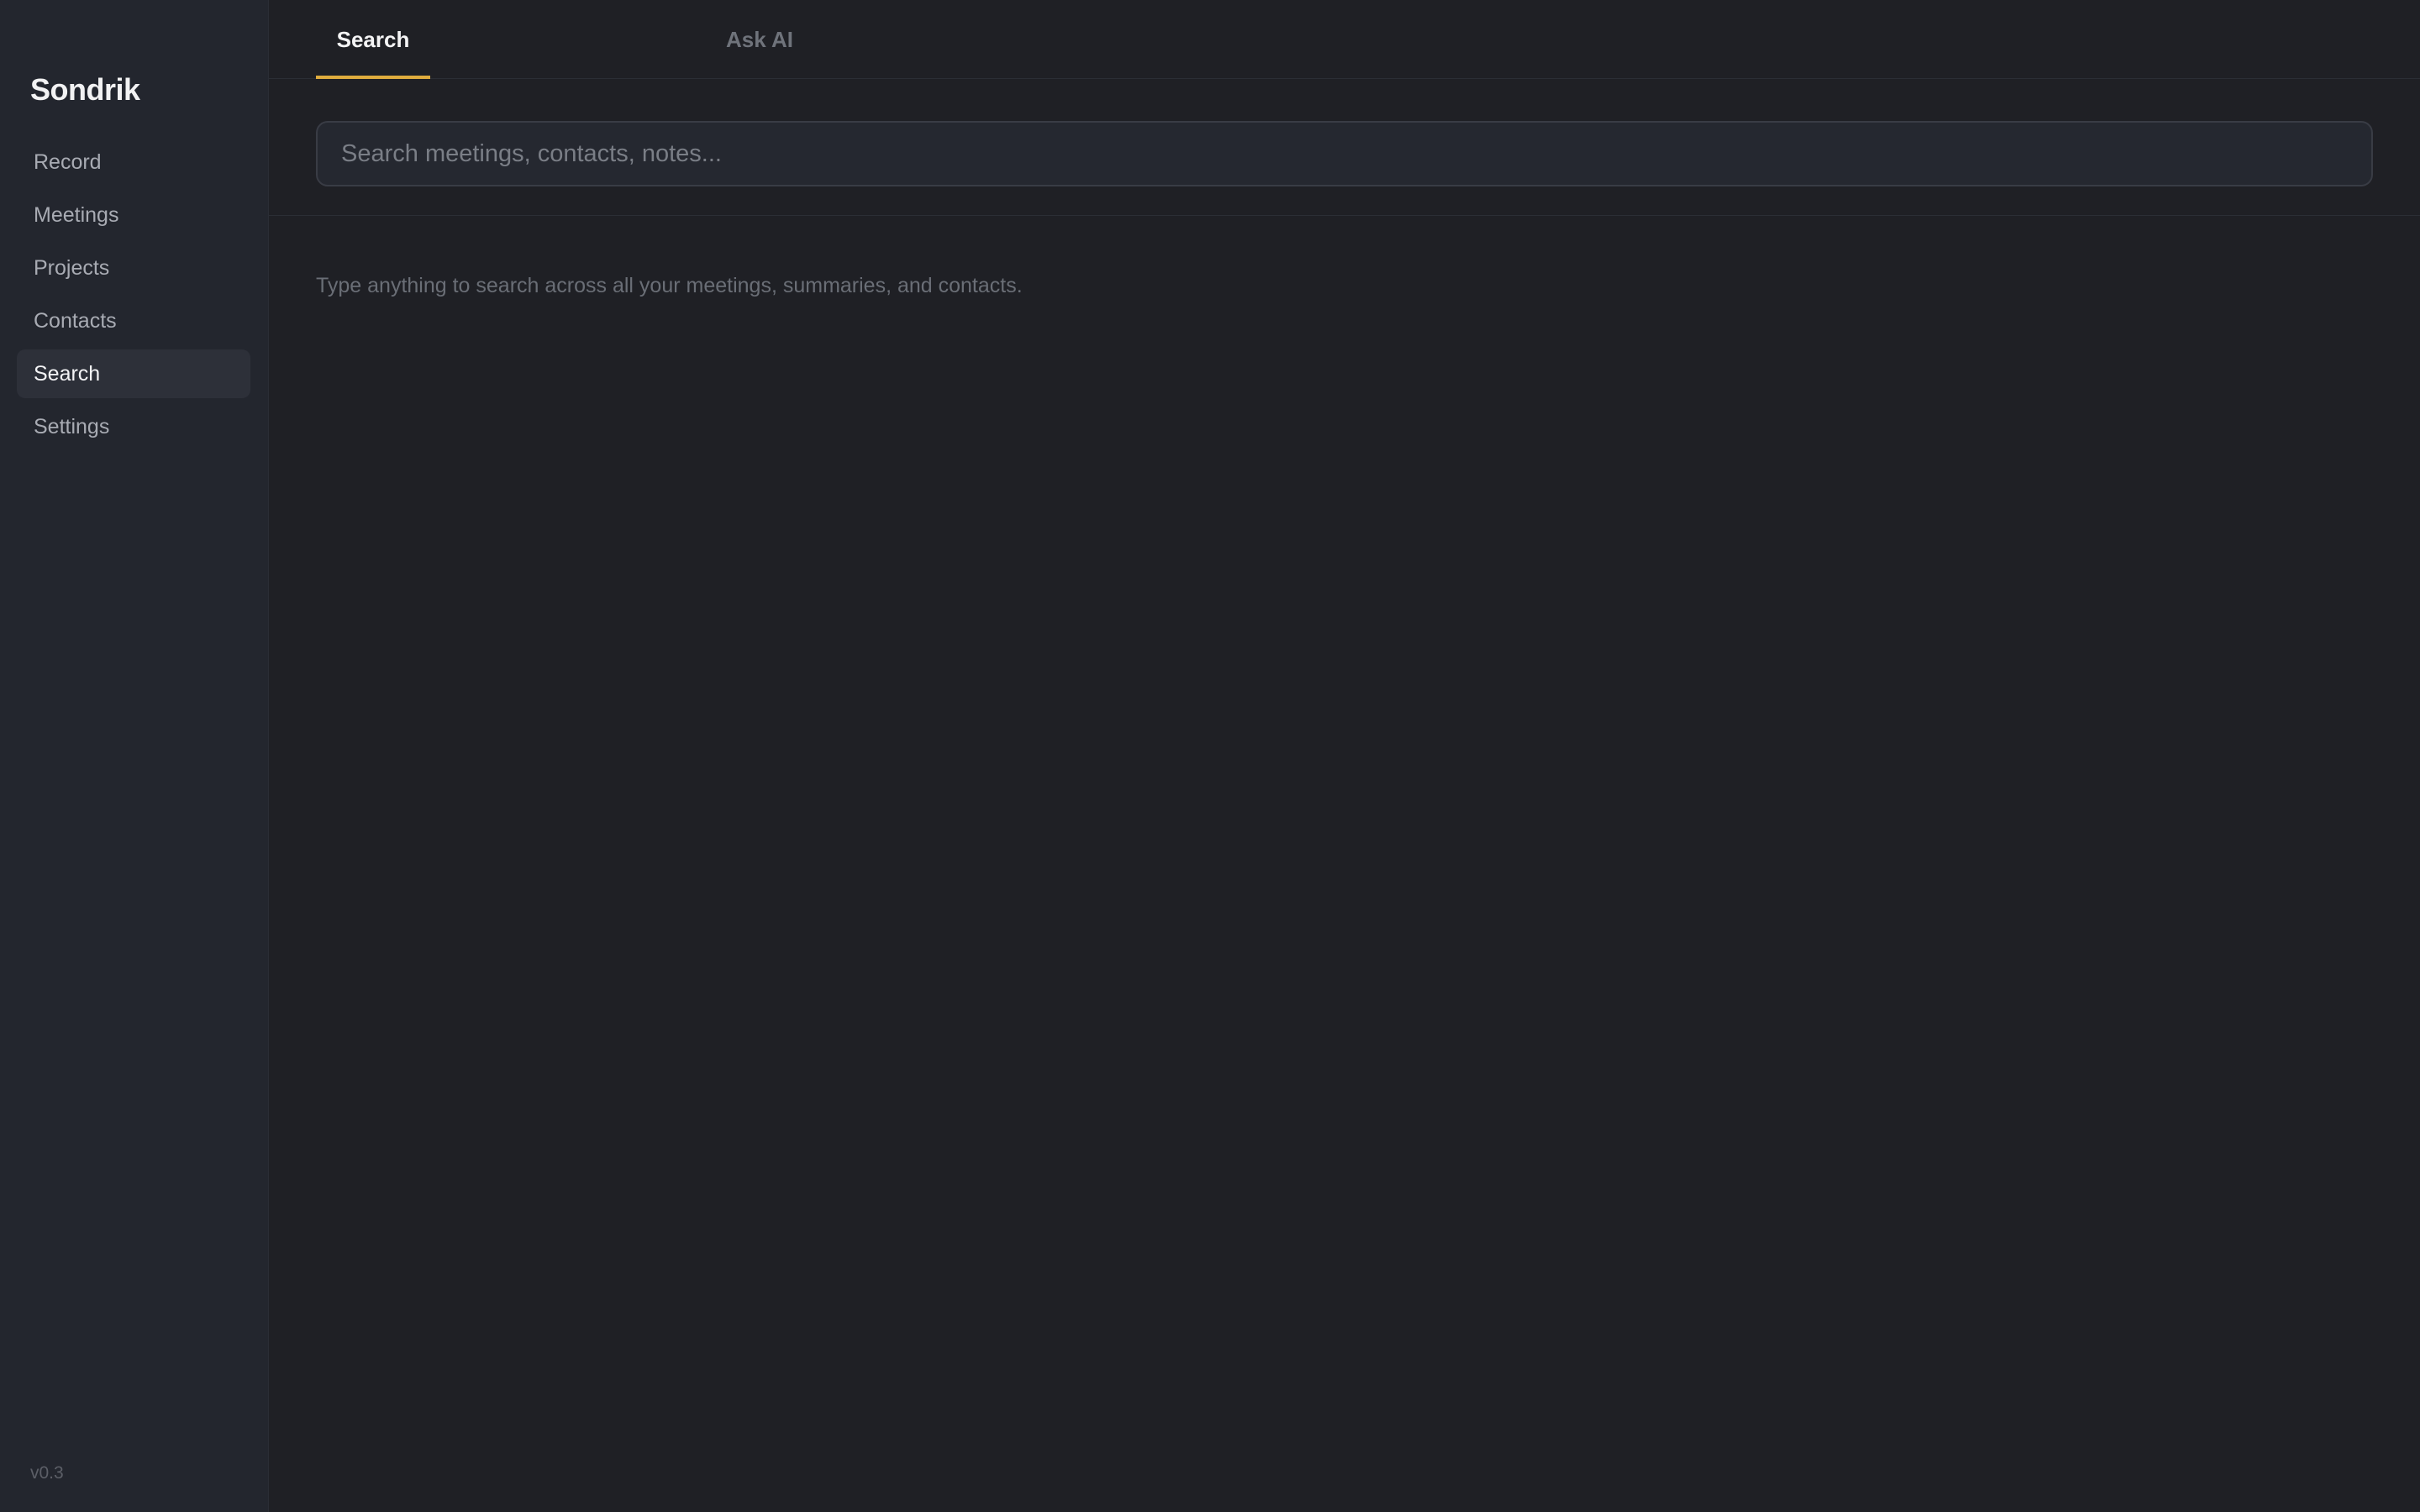 The height and width of the screenshot is (1512, 2420). What do you see at coordinates (133, 215) in the screenshot?
I see `sidebar-item-meetings: Meetings` at bounding box center [133, 215].